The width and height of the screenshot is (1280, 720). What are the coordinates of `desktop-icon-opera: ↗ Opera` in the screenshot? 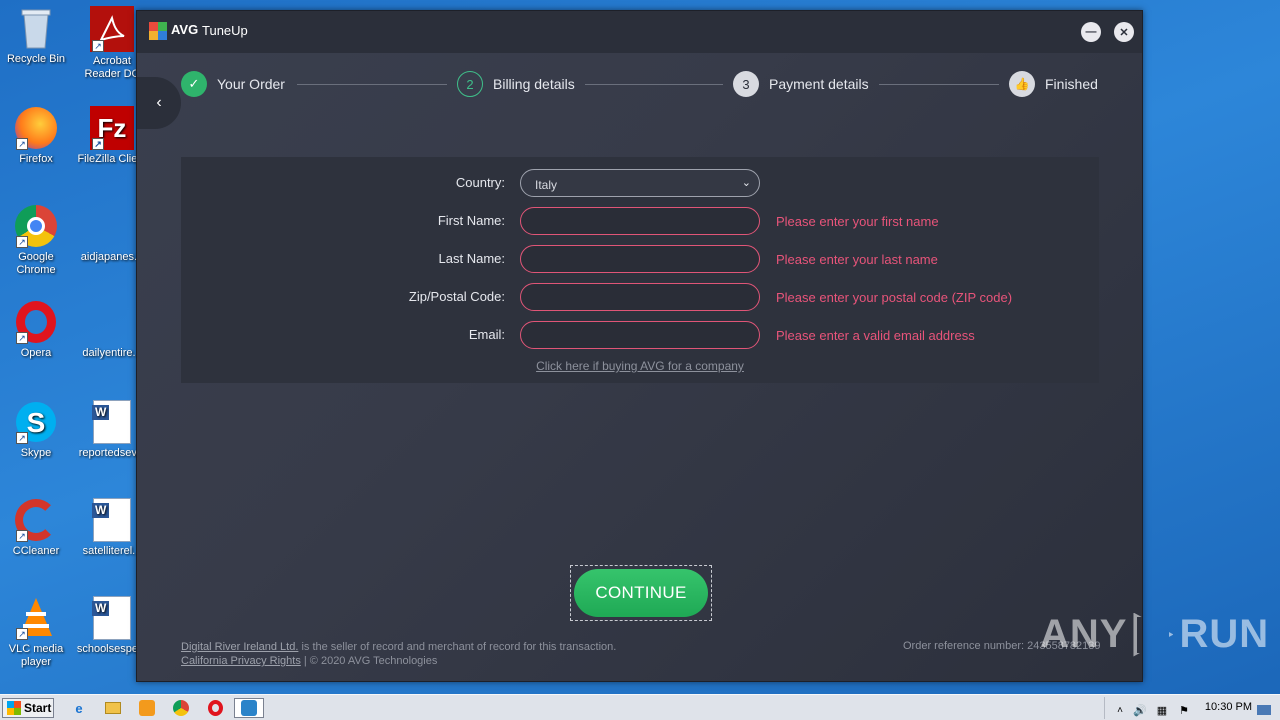 It's located at (36, 330).